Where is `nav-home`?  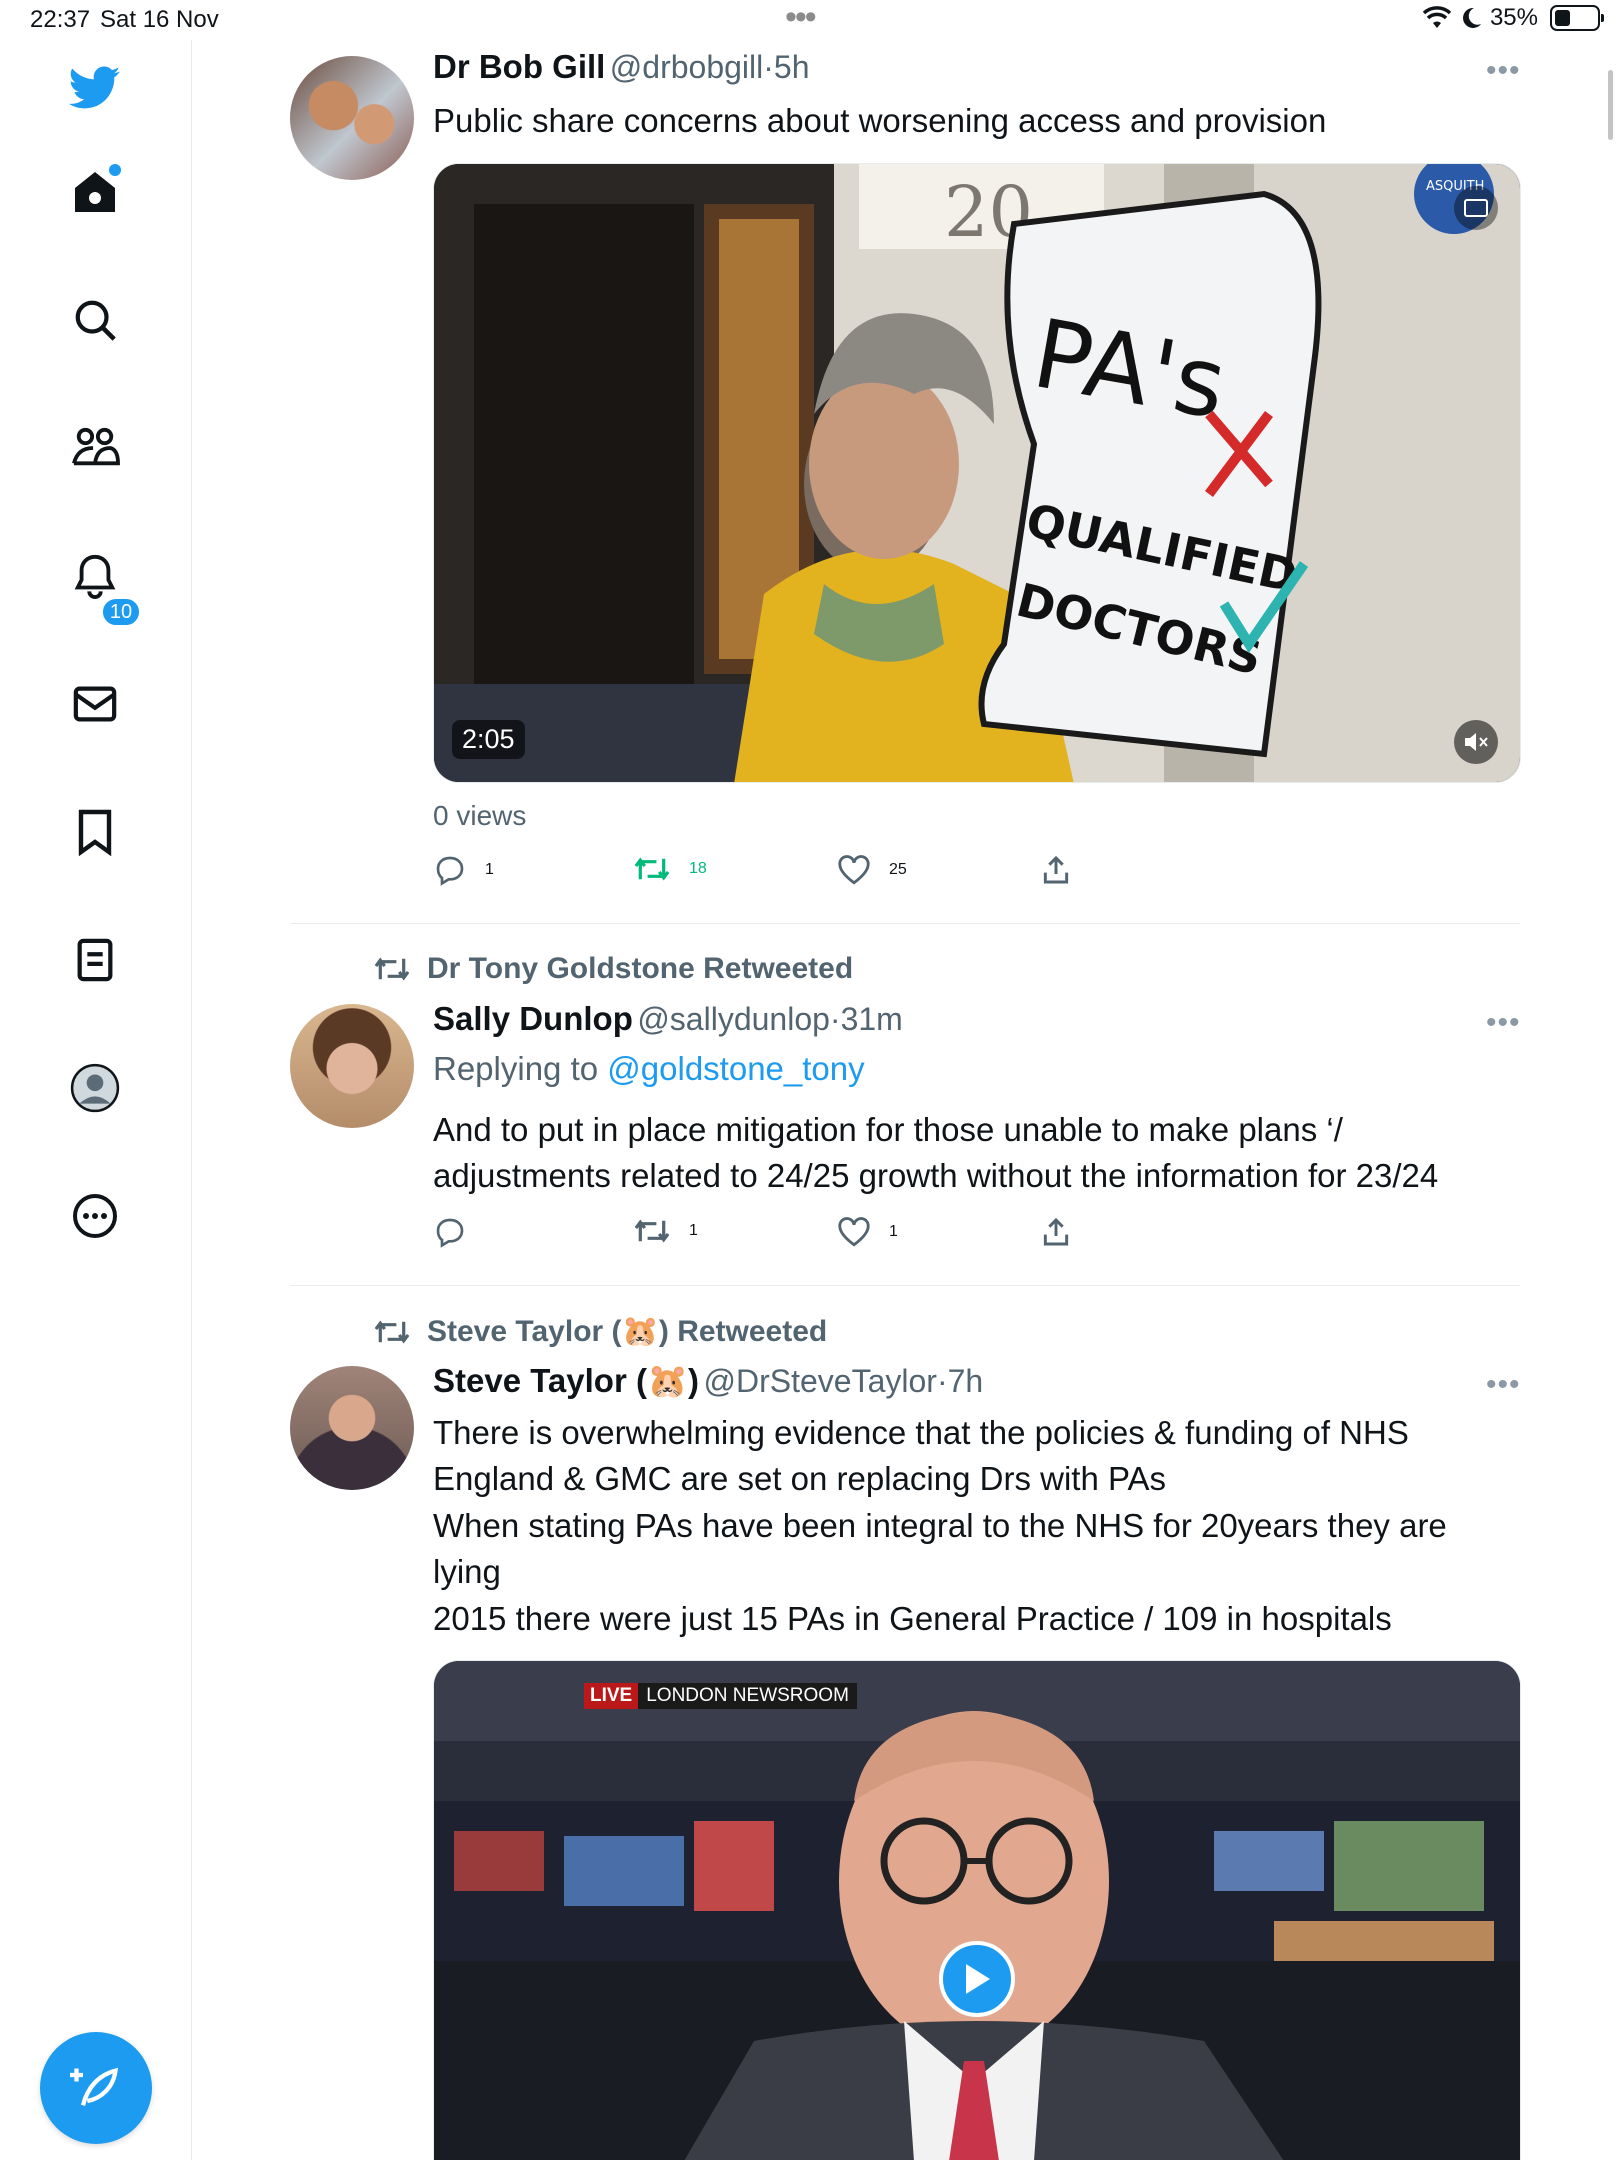
nav-home is located at coordinates (95, 191).